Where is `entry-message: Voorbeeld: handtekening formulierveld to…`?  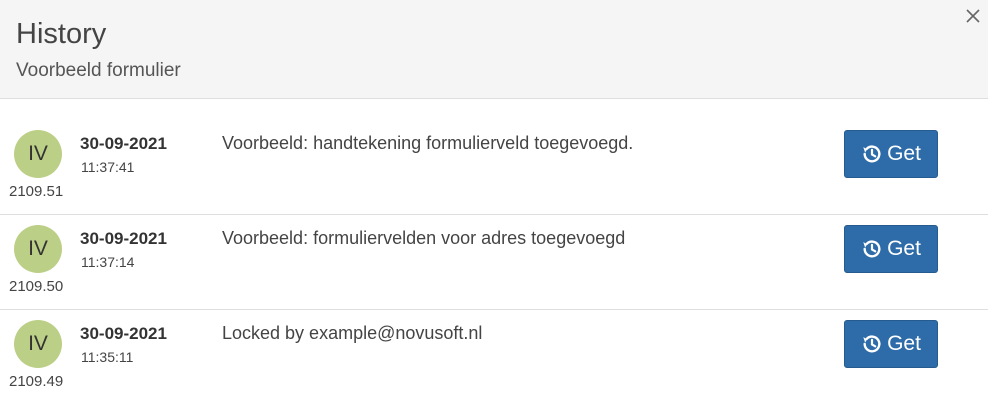 entry-message: Voorbeeld: handtekening formulierveld to… is located at coordinates (428, 143).